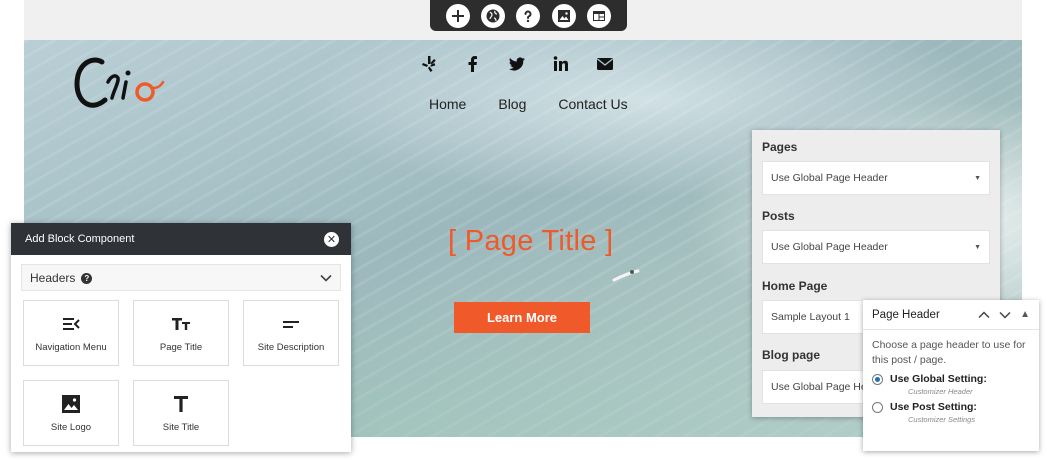 This screenshot has height=460, width=1050. Describe the element at coordinates (181, 427) in the screenshot. I see `component-label: Site Title` at that location.